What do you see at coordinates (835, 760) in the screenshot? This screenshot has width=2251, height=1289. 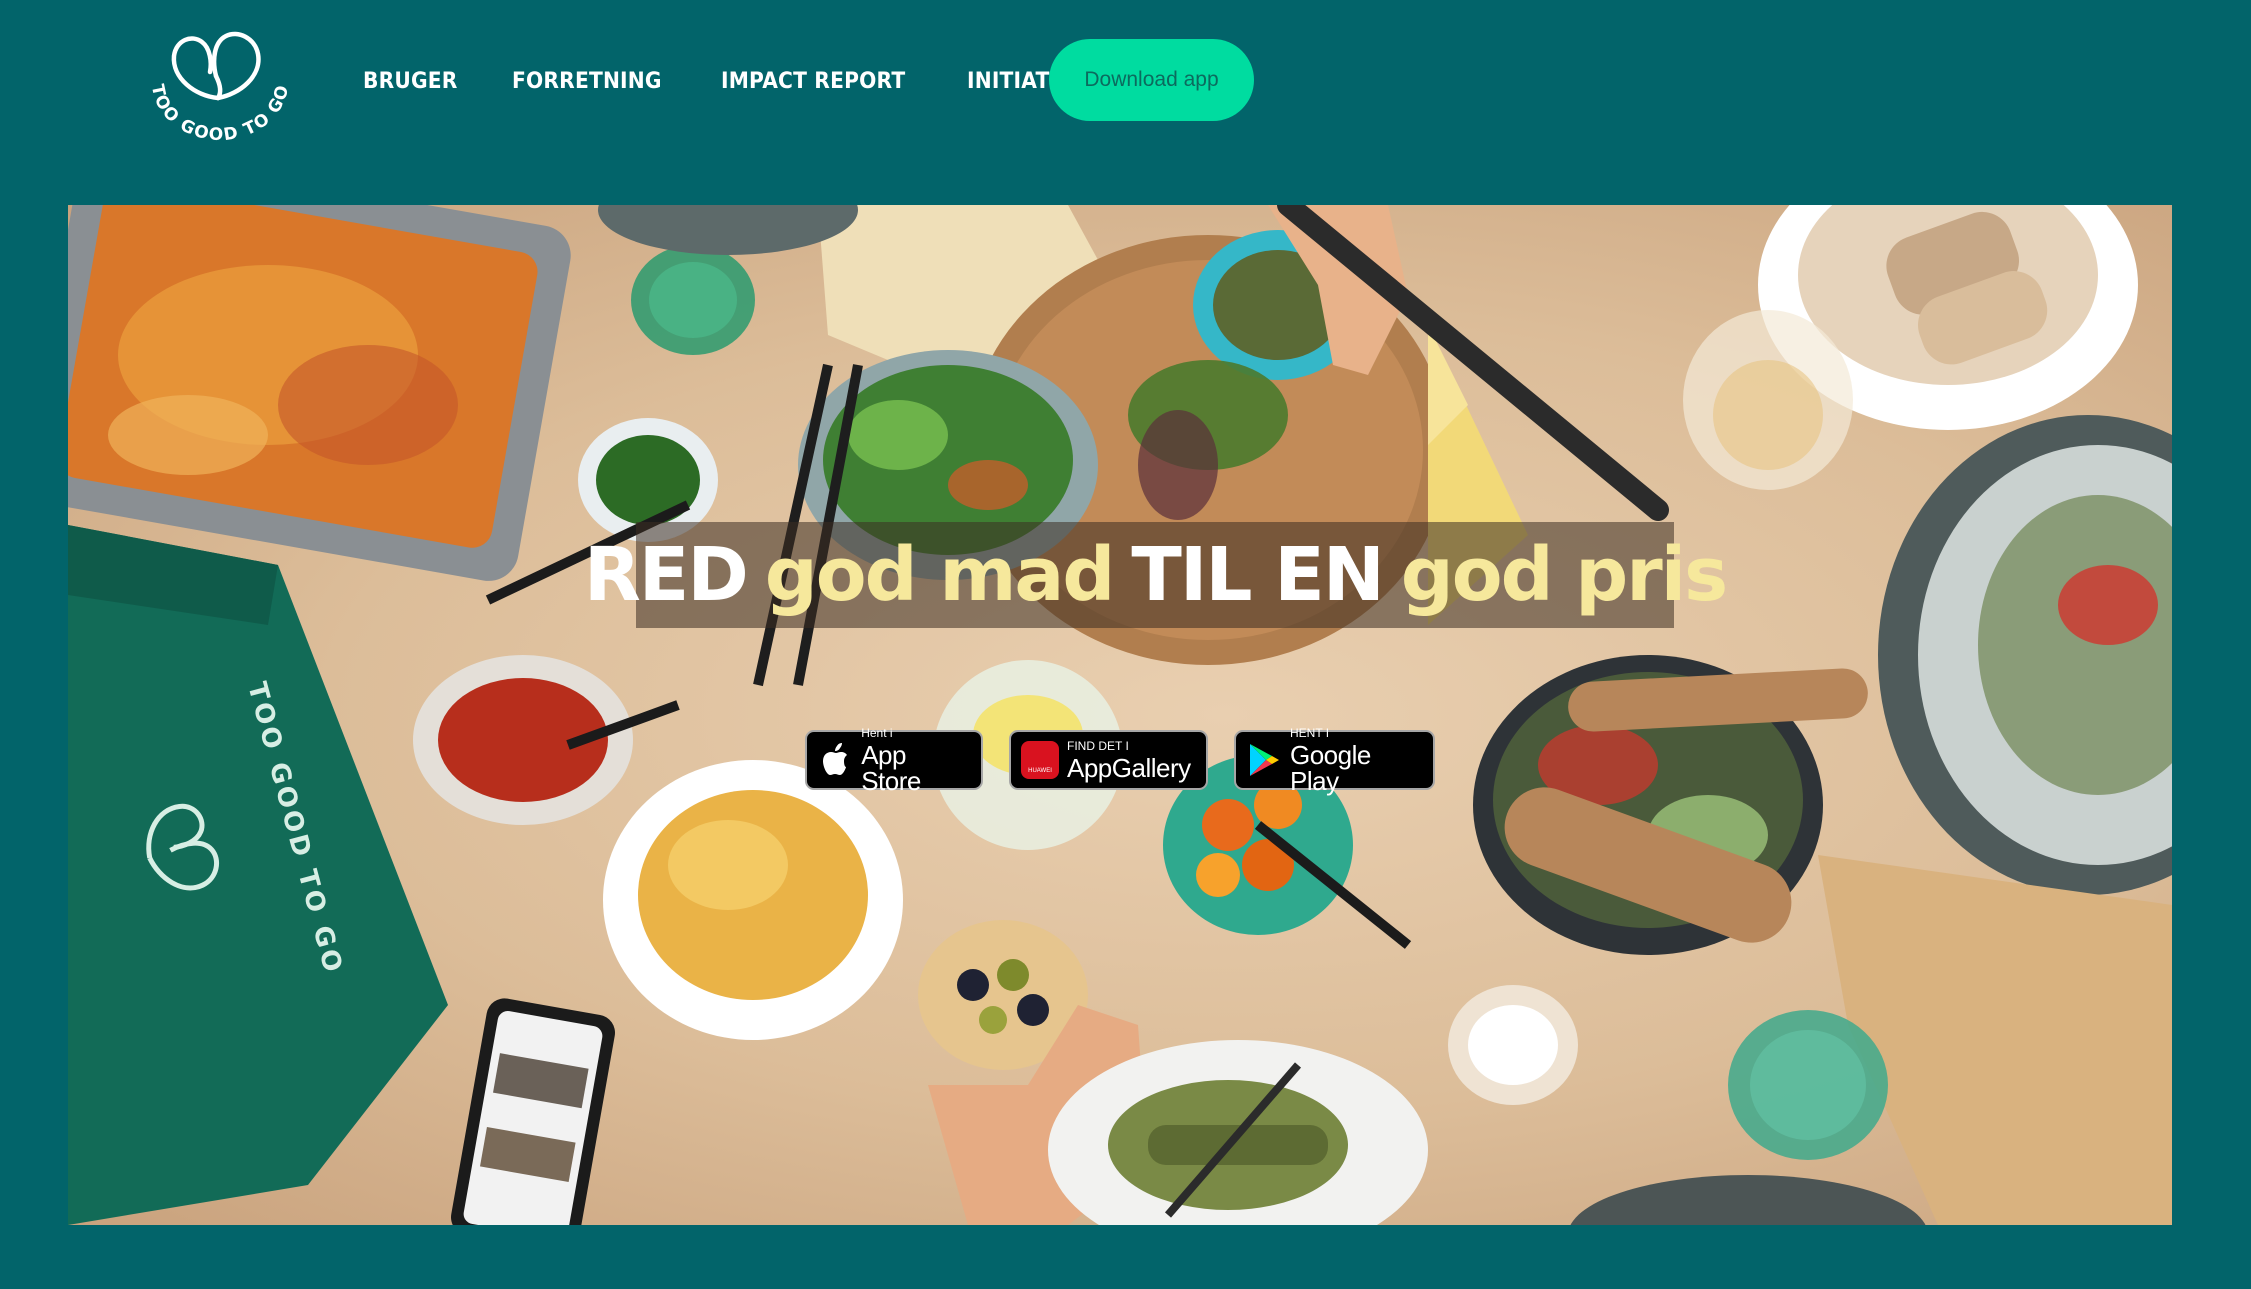 I see `apple-icon` at bounding box center [835, 760].